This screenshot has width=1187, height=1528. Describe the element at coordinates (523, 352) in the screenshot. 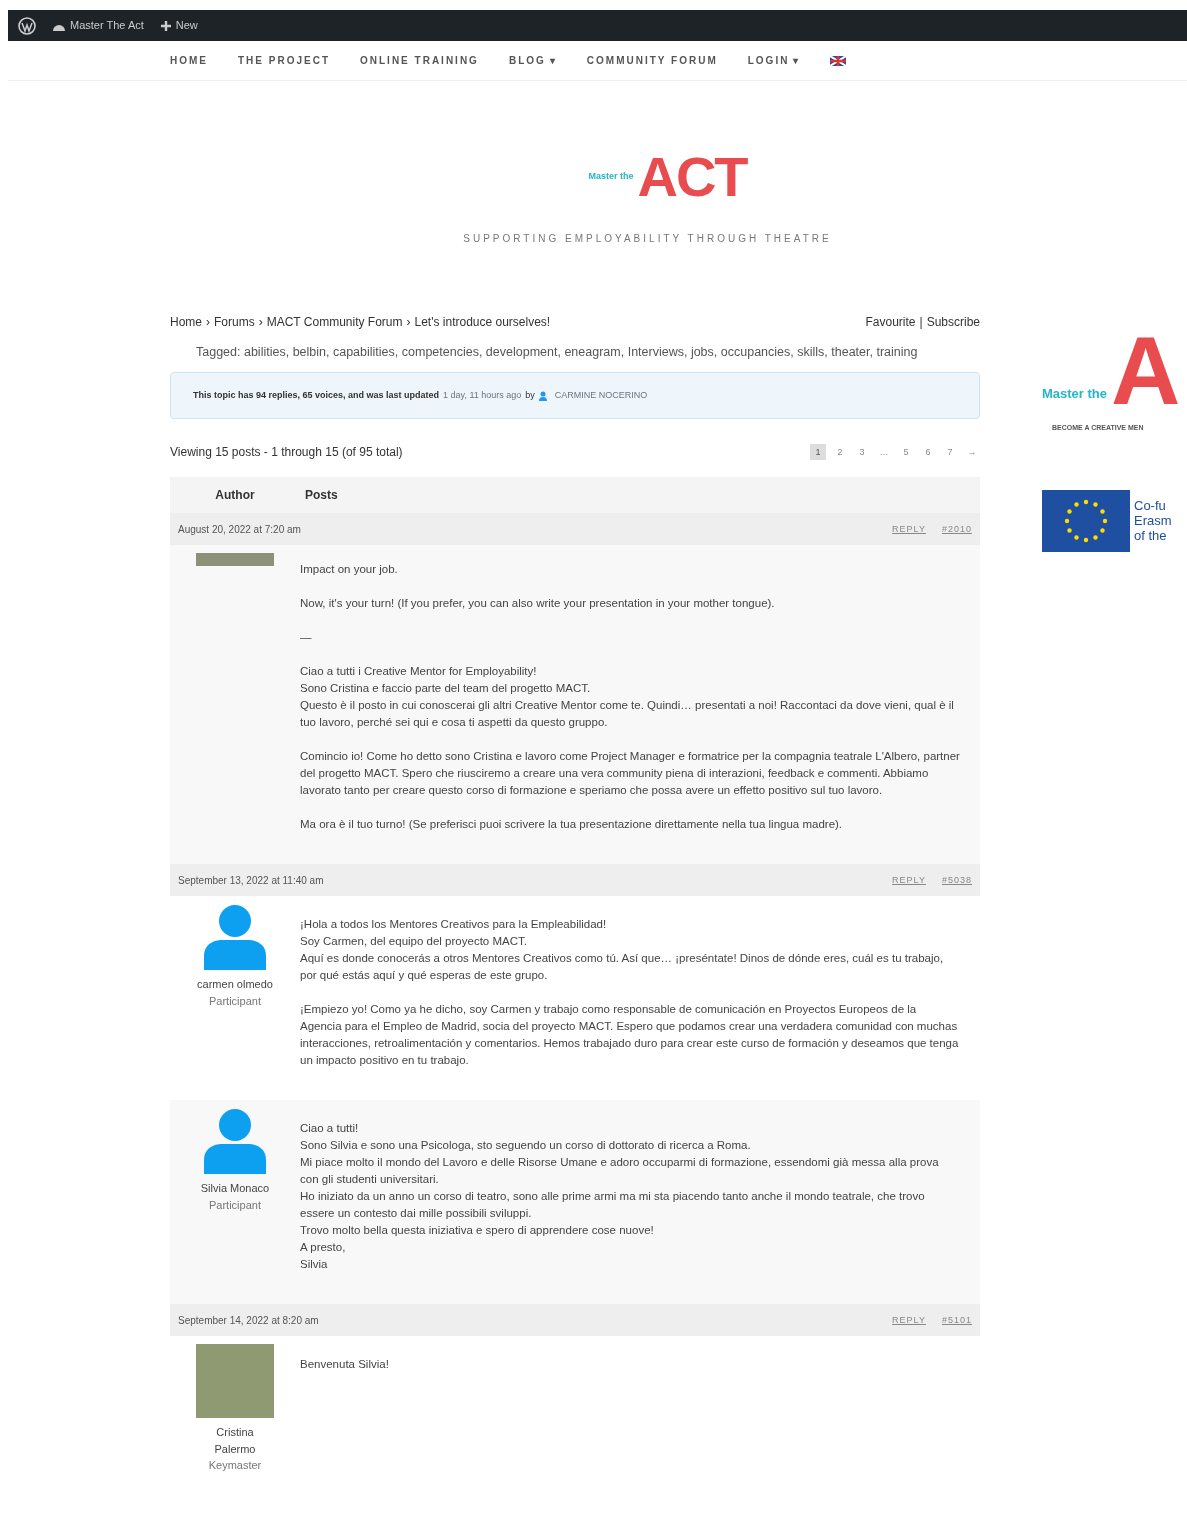

I see `tag-link: development,` at that location.